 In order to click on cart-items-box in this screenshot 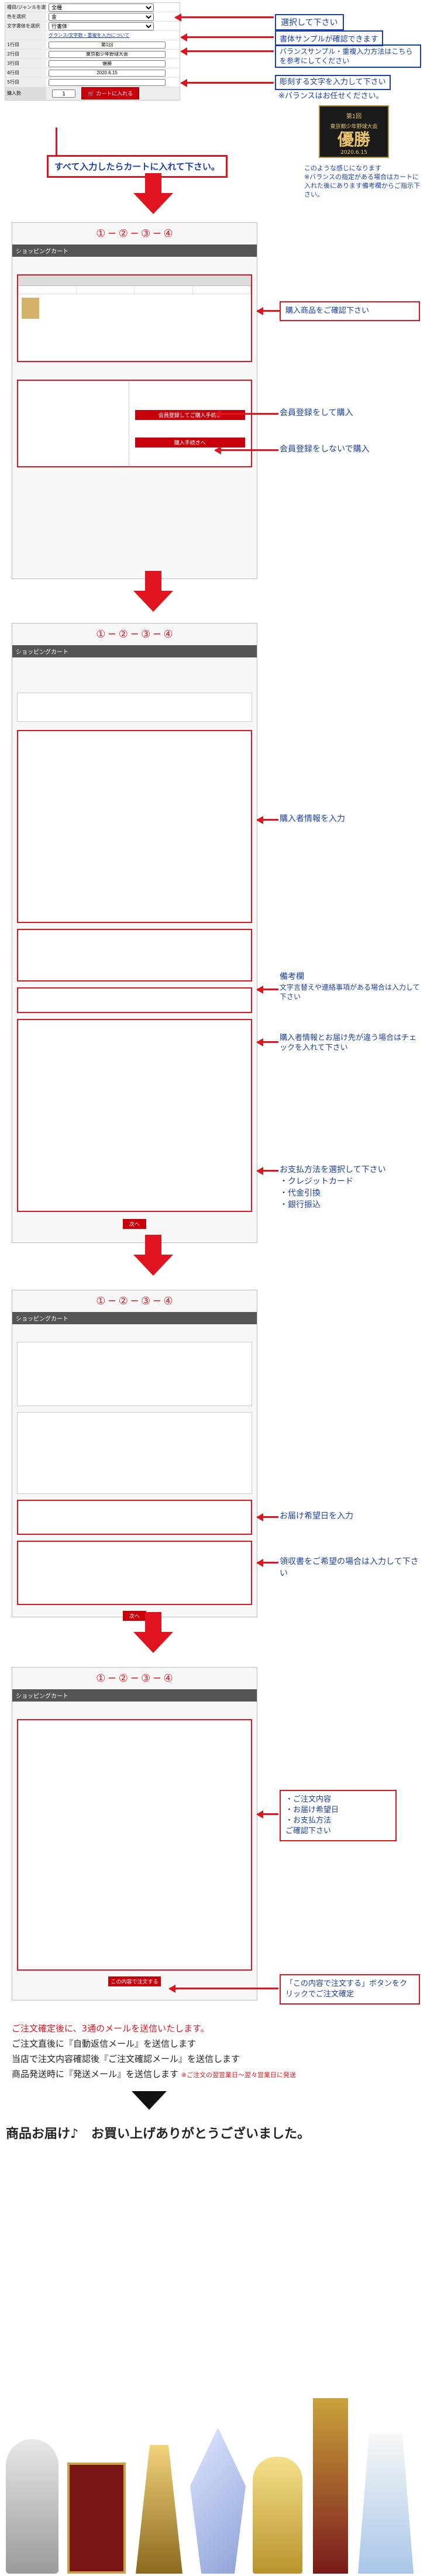, I will do `click(134, 318)`.